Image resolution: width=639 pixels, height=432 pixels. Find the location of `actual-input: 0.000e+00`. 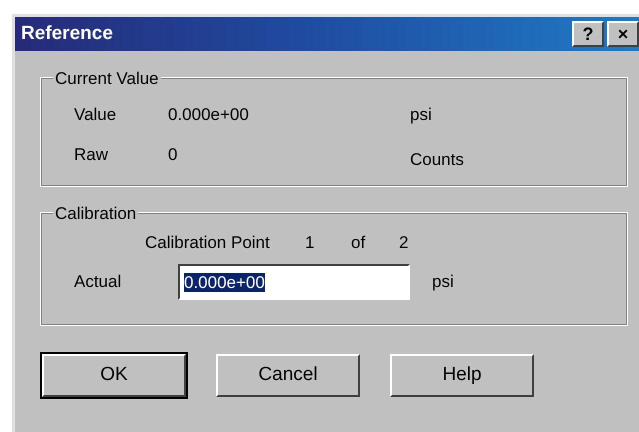

actual-input: 0.000e+00 is located at coordinates (294, 282).